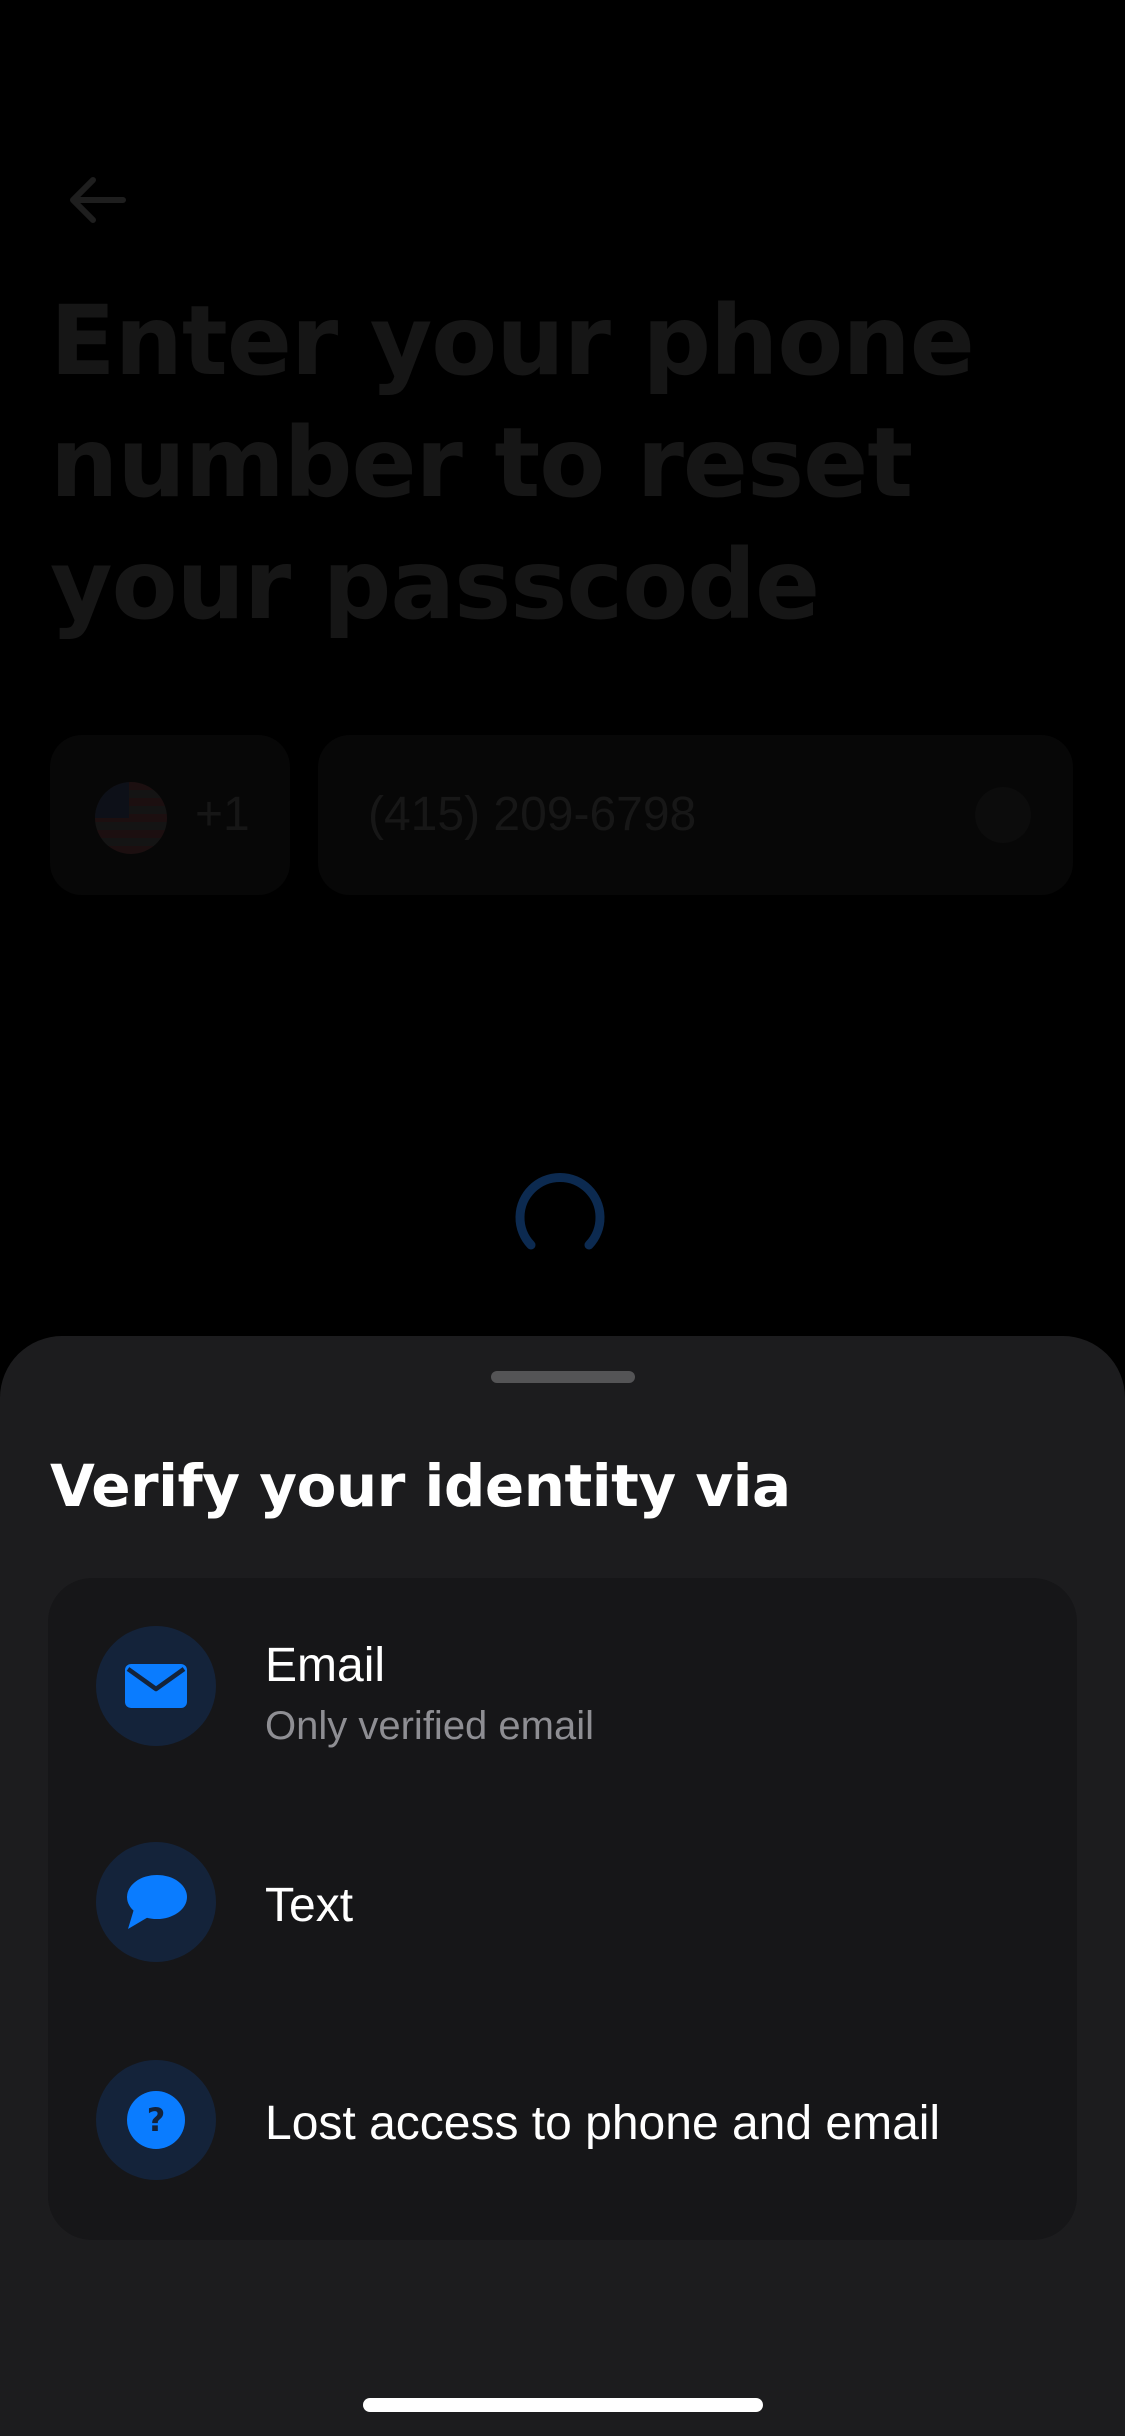 Image resolution: width=1125 pixels, height=2436 pixels. What do you see at coordinates (325, 1665) in the screenshot?
I see `option-email-label: Email` at bounding box center [325, 1665].